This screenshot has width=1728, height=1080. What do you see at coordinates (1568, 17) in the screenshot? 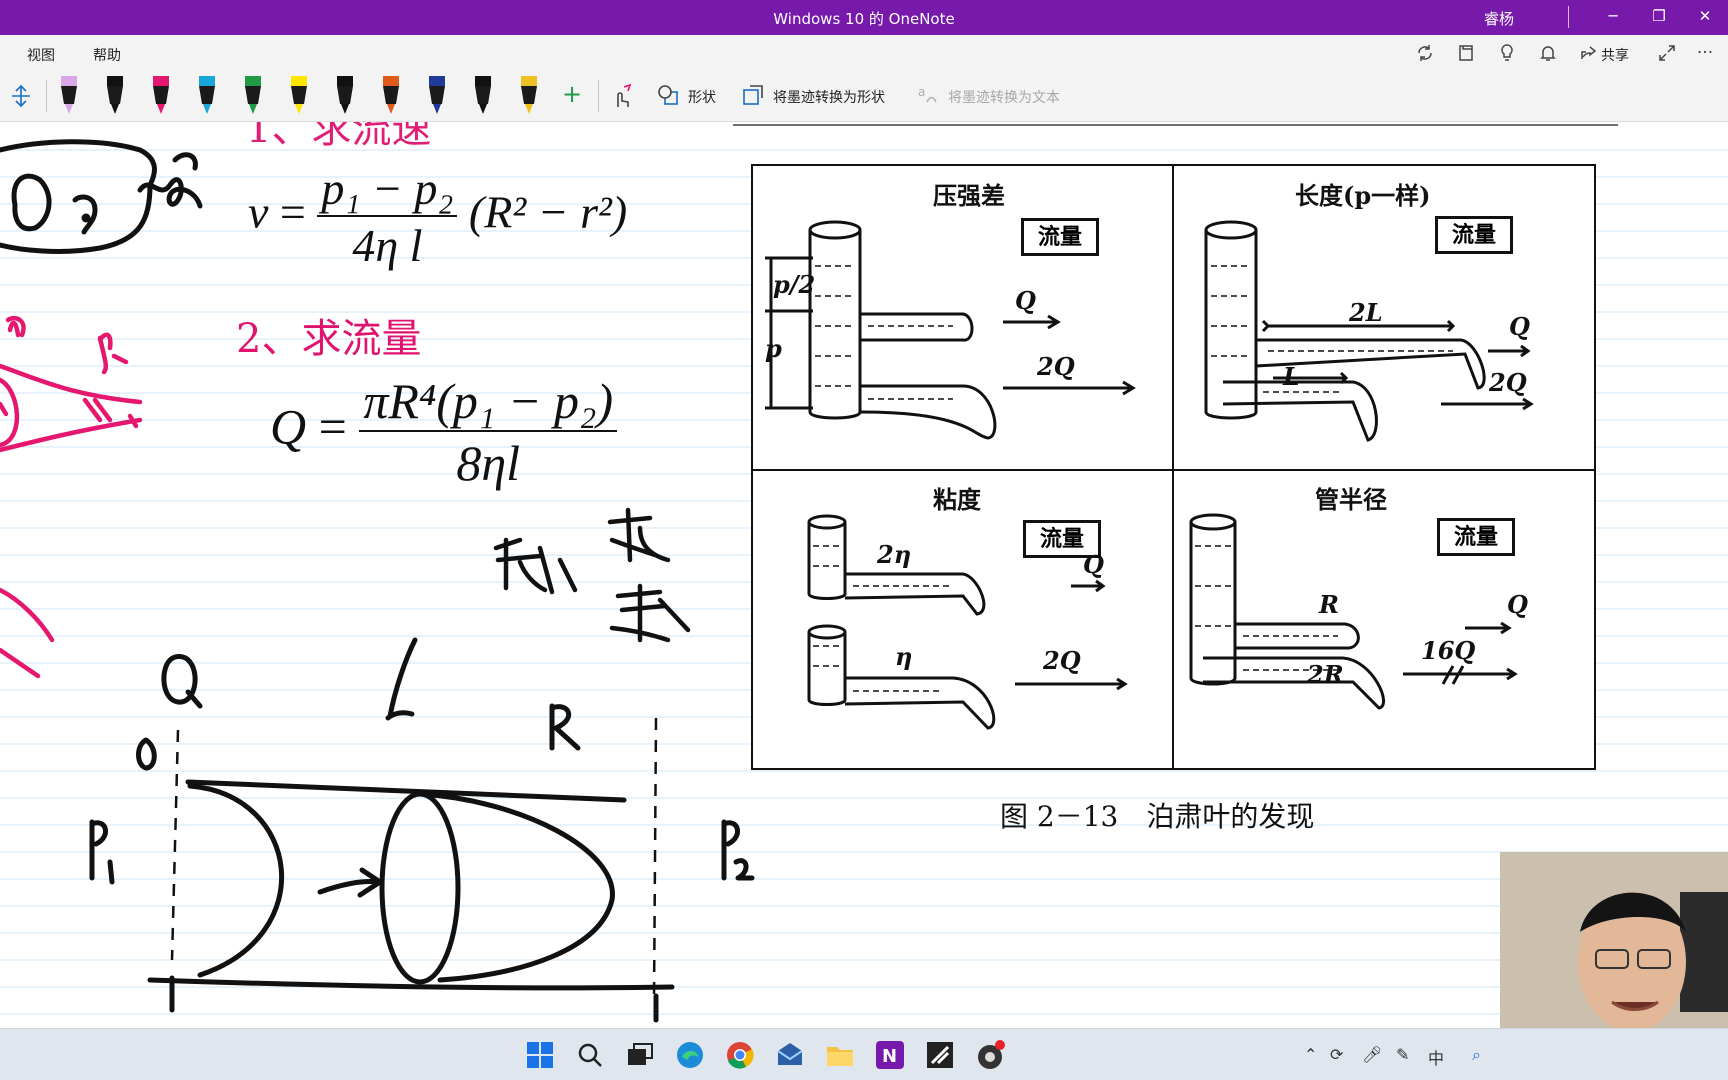
I see `title-separator` at bounding box center [1568, 17].